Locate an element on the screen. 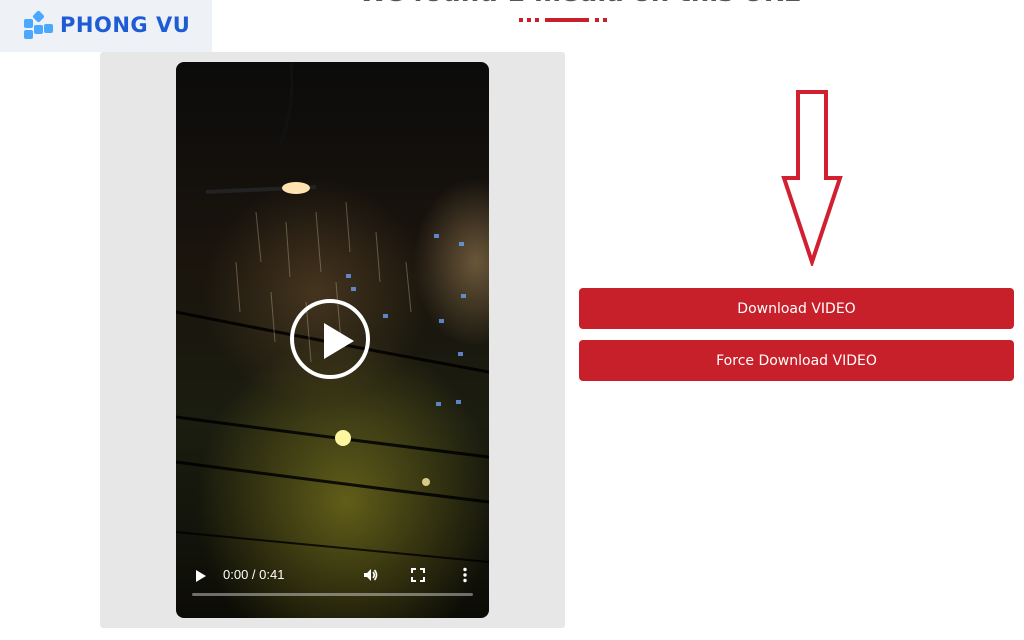 The width and height of the screenshot is (1024, 640). time-display: 0:00 / 0:41 is located at coordinates (254, 574).